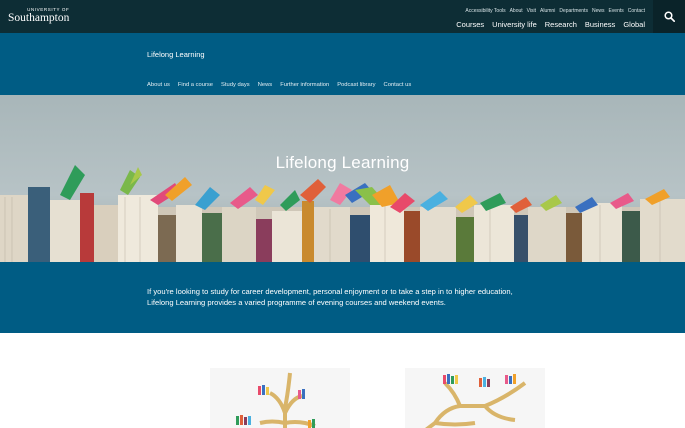 This screenshot has height=428, width=685. What do you see at coordinates (547, 11) in the screenshot?
I see `utility-link-alumni: Alumni` at bounding box center [547, 11].